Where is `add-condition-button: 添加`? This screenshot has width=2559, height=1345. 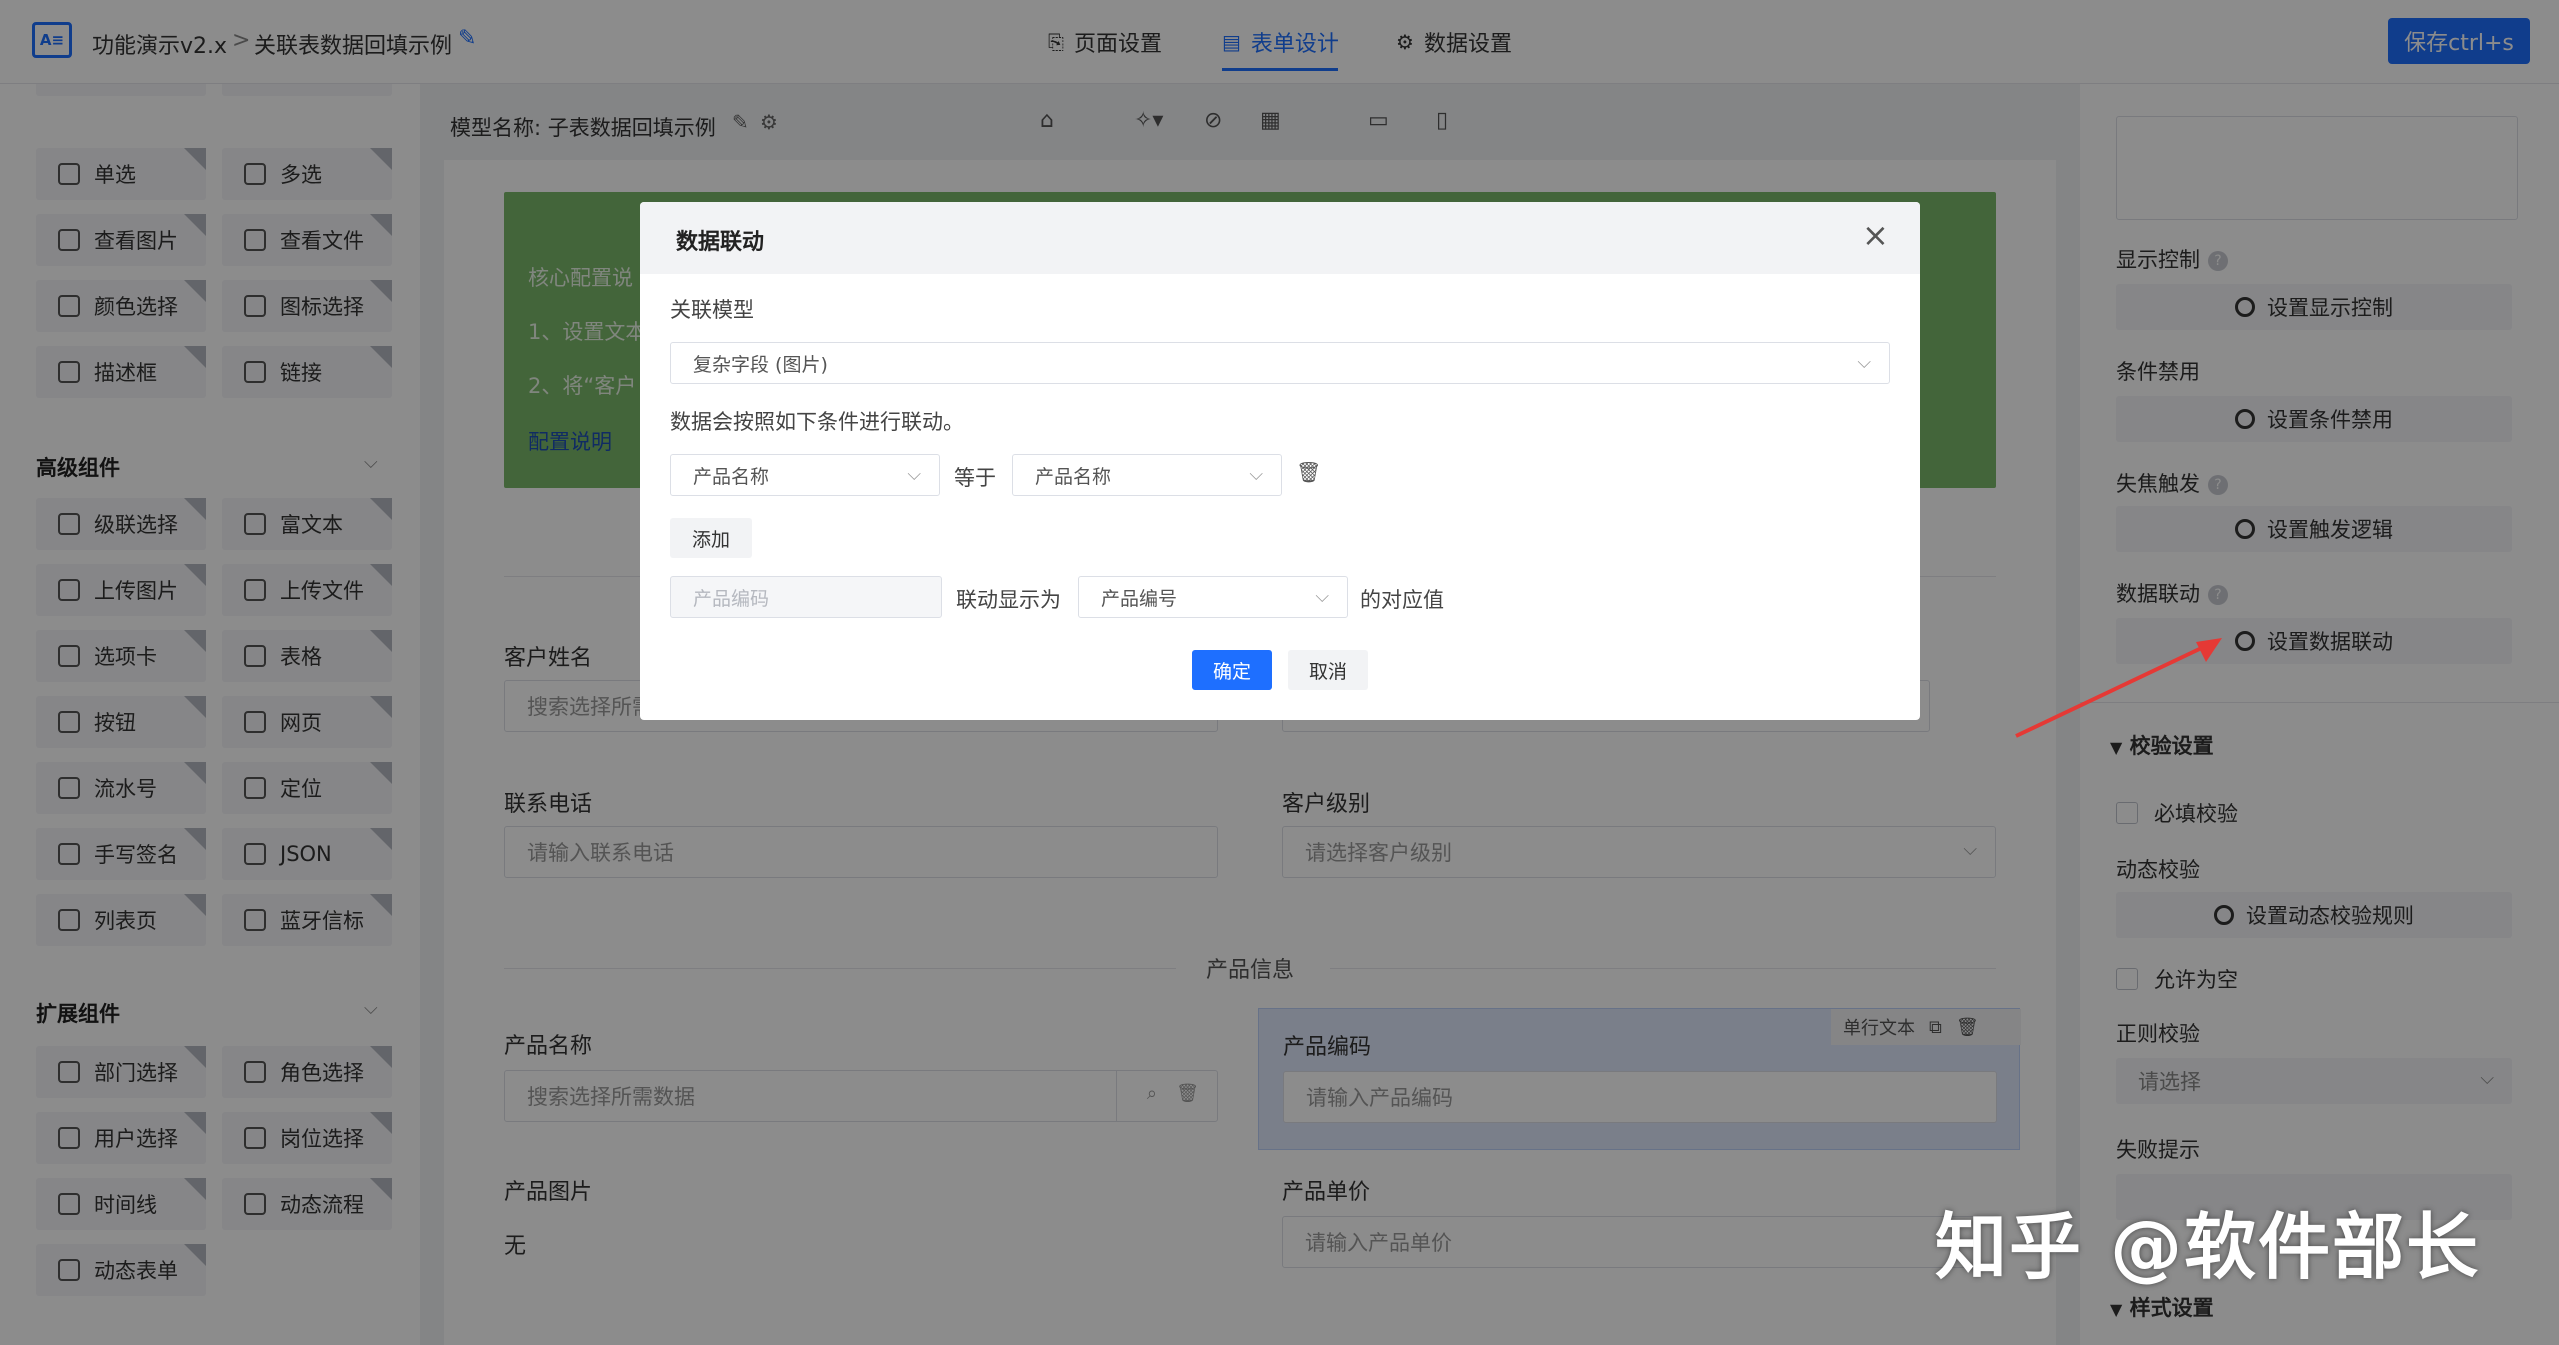
add-condition-button: 添加 is located at coordinates (711, 538).